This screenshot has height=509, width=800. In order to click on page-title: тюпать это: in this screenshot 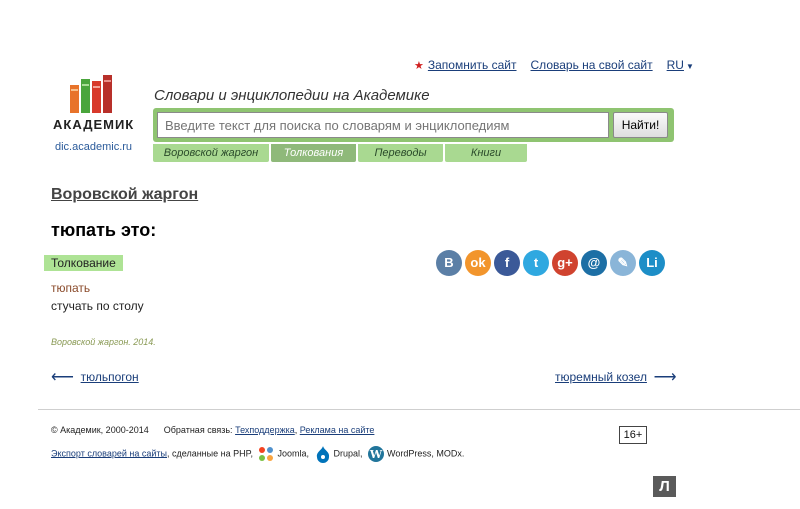, I will do `click(104, 230)`.